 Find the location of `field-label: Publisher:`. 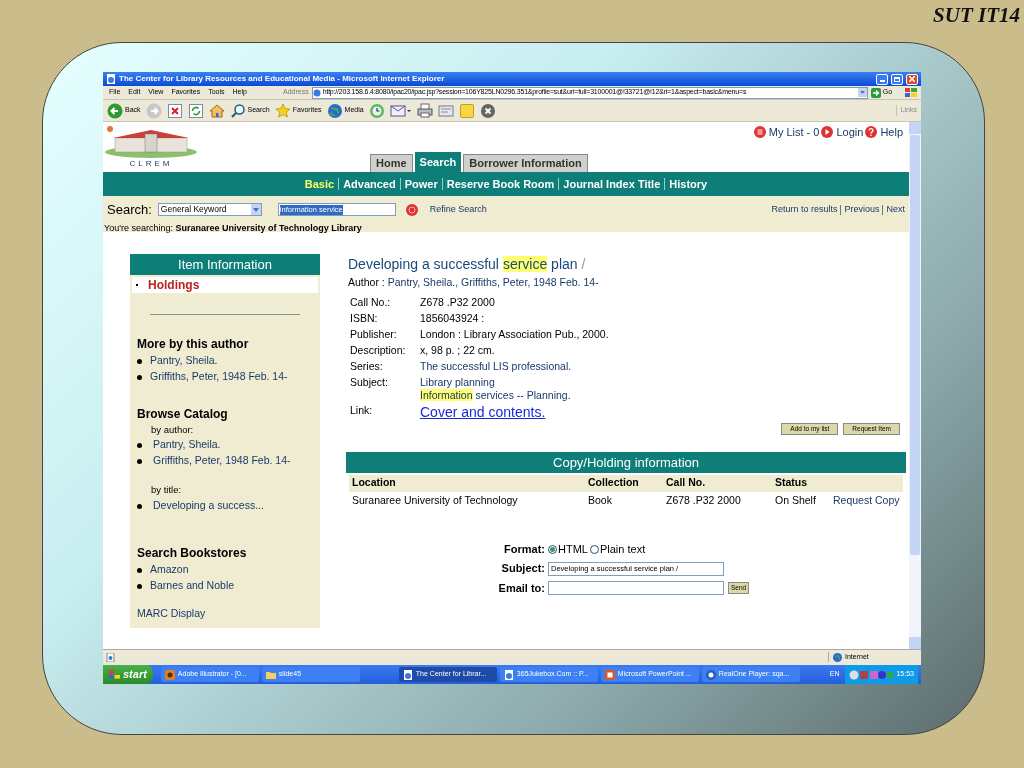

field-label: Publisher: is located at coordinates (374, 334).